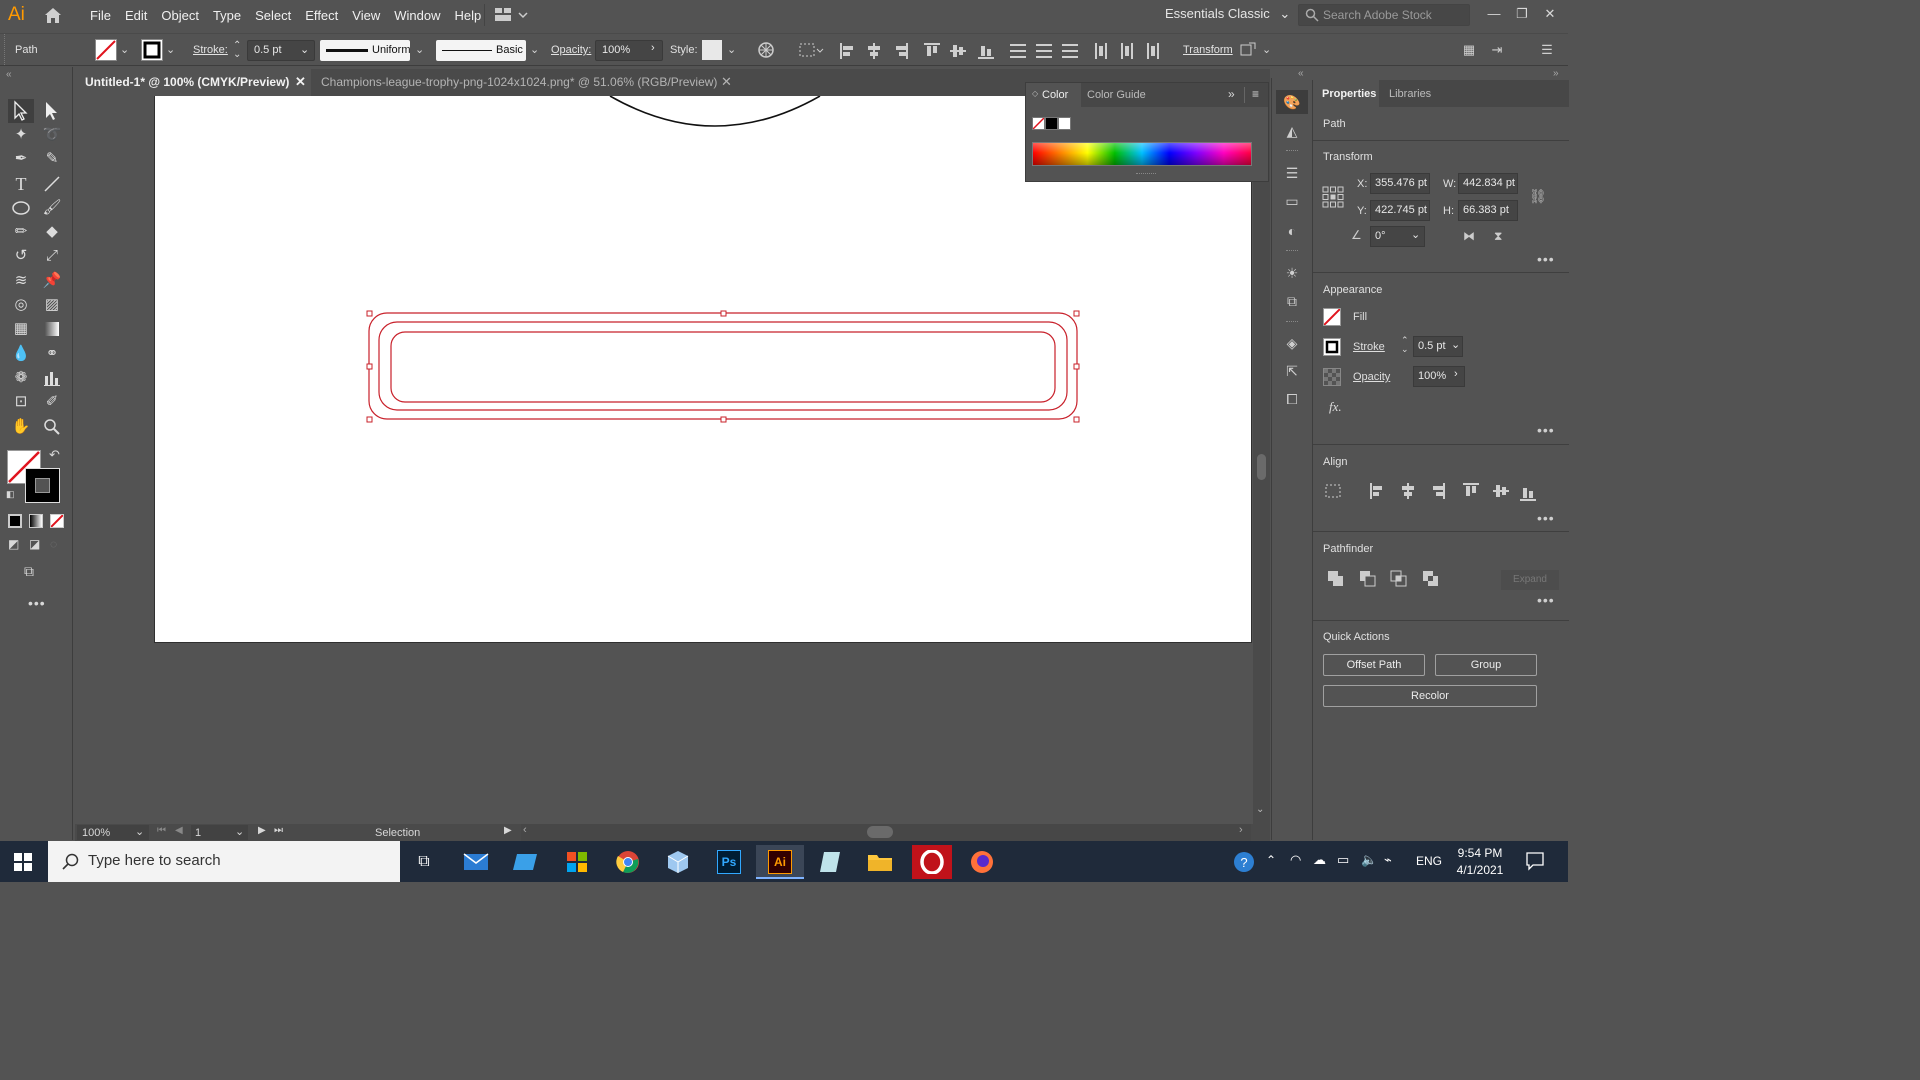 Image resolution: width=1920 pixels, height=1080 pixels. I want to click on ellipse-tool-icon, so click(21, 208).